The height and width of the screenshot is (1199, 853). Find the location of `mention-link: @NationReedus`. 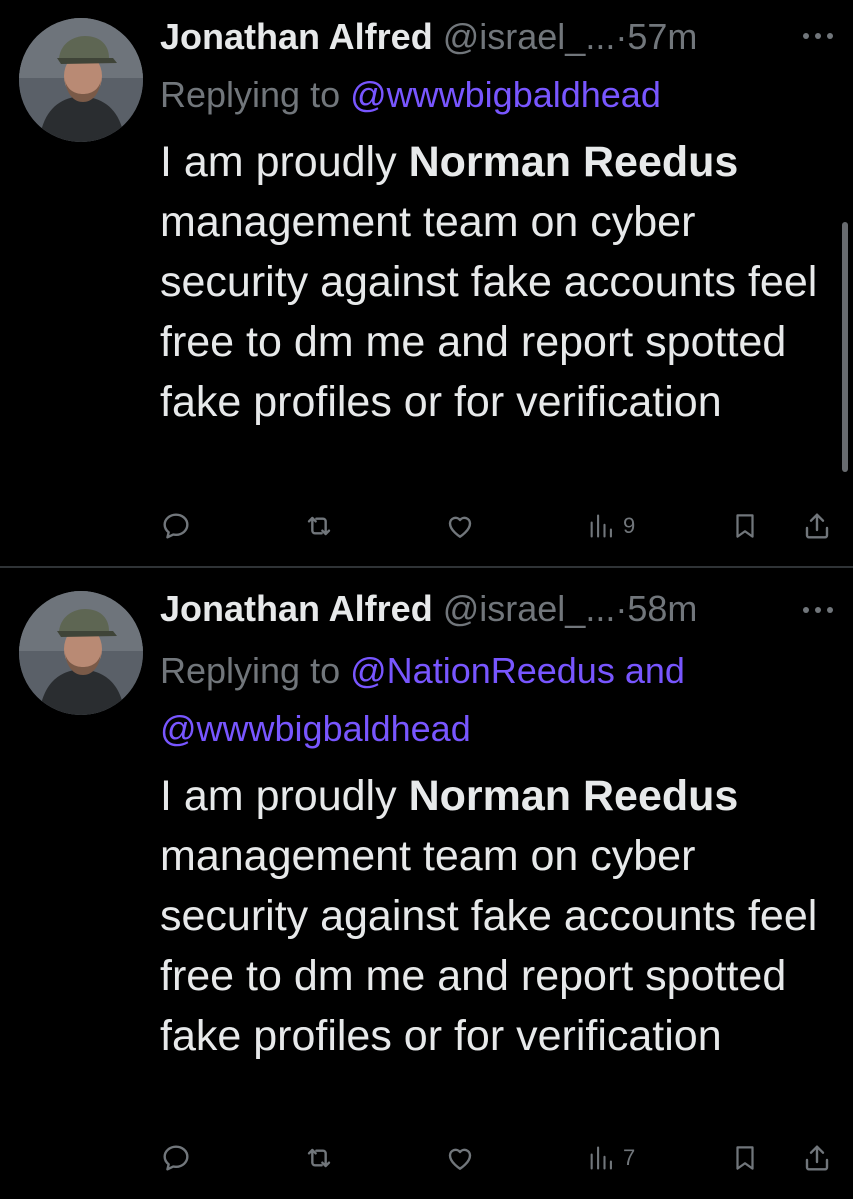

mention-link: @NationReedus is located at coordinates (482, 670).